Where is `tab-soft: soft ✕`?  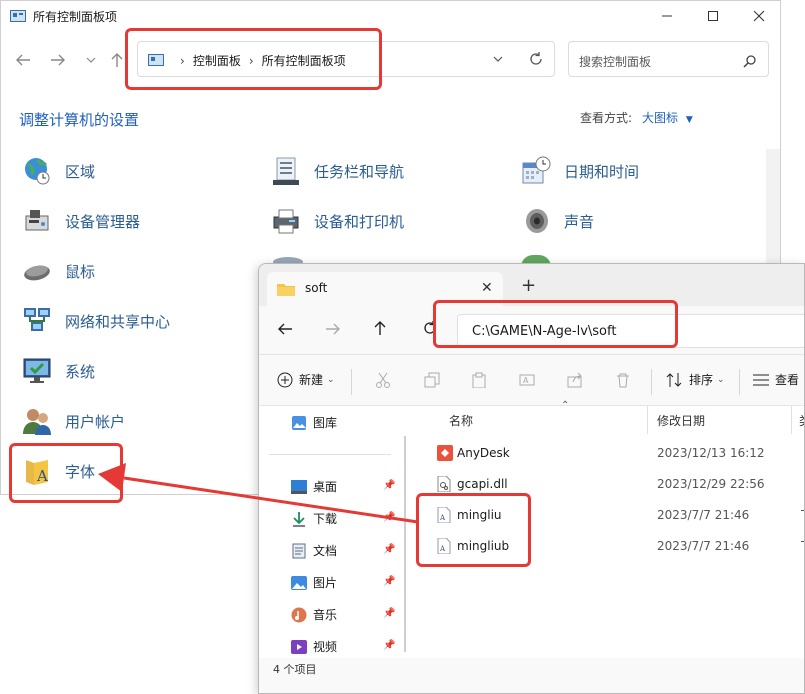
tab-soft: soft ✕ is located at coordinates (385, 289).